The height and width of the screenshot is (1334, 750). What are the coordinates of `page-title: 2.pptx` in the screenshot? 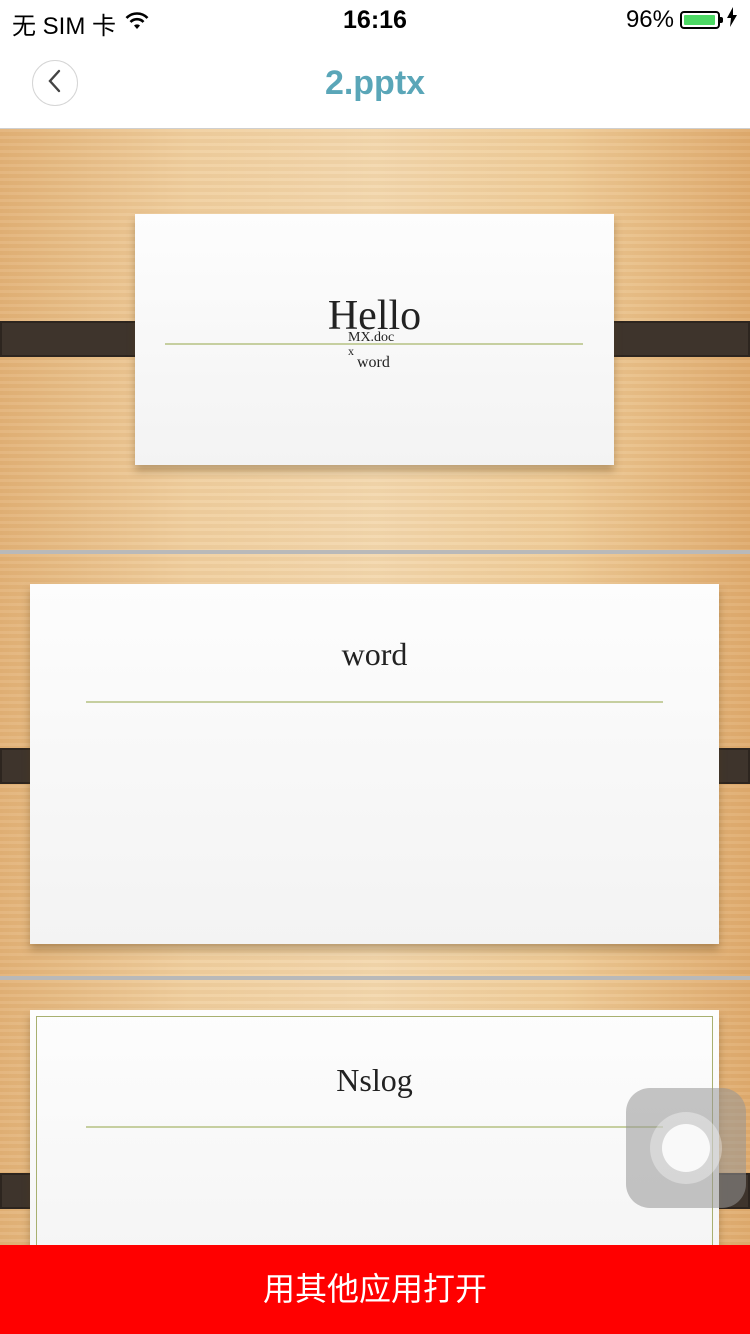 It's located at (375, 83).